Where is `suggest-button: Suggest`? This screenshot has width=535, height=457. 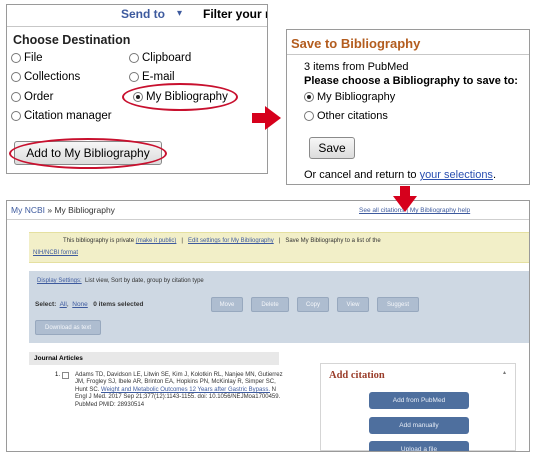
suggest-button: Suggest is located at coordinates (398, 304).